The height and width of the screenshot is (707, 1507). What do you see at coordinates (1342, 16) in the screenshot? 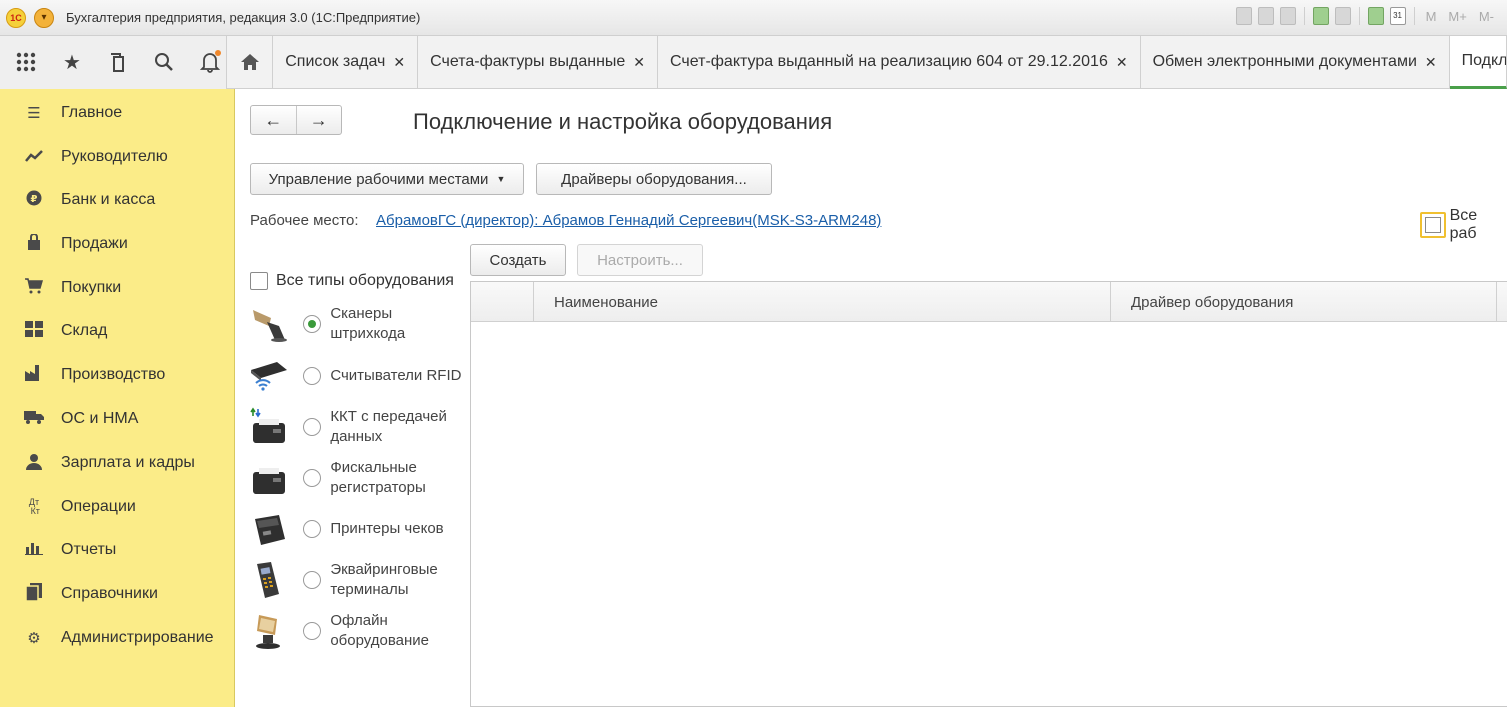
I see `attachment-icon` at bounding box center [1342, 16].